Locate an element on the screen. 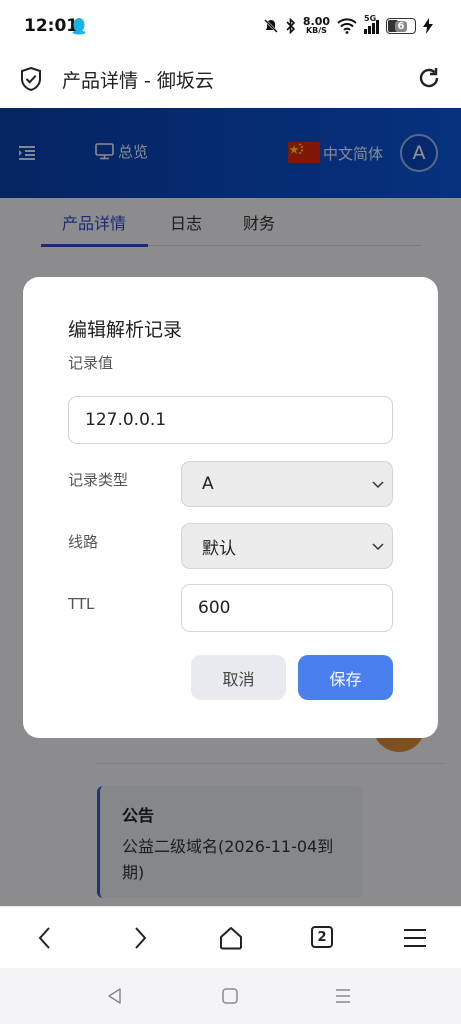 This screenshot has height=1024, width=461. signal-label: 5G is located at coordinates (370, 18).